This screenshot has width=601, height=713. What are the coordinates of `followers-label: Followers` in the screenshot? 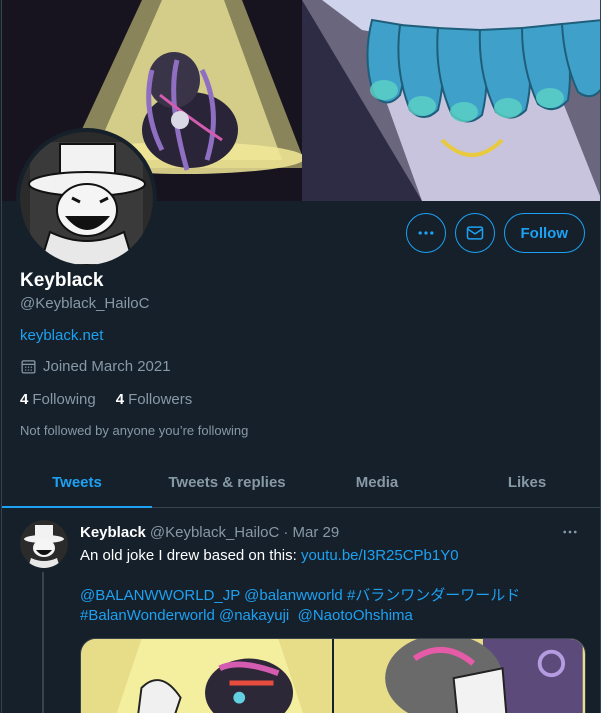 It's located at (160, 399).